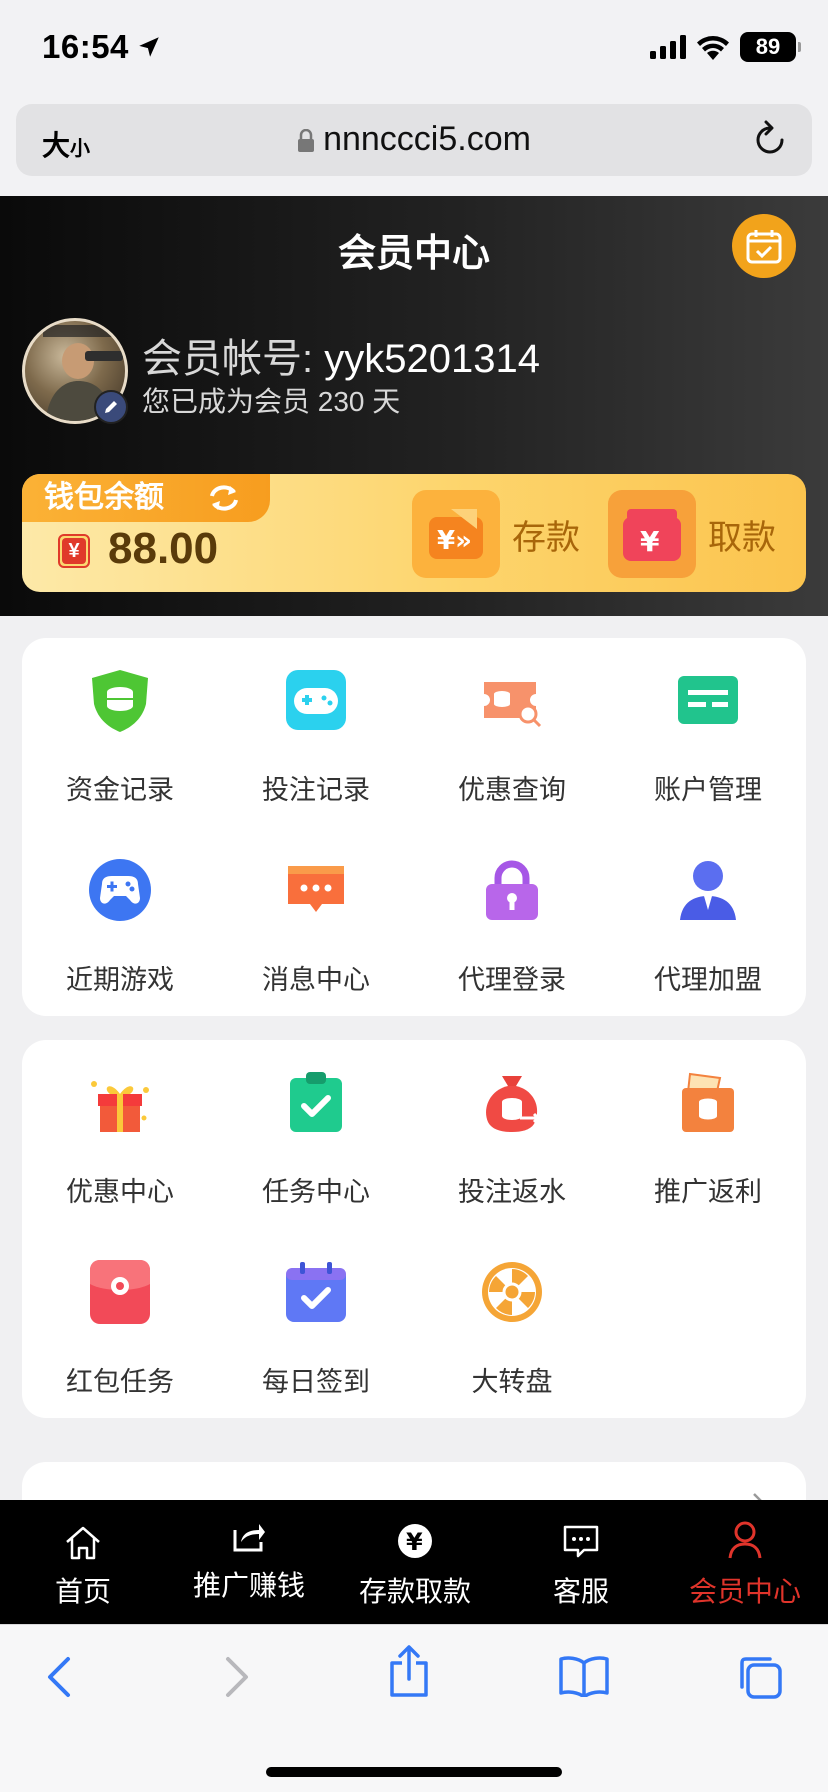  What do you see at coordinates (316, 700) in the screenshot?
I see `gamepad-icon` at bounding box center [316, 700].